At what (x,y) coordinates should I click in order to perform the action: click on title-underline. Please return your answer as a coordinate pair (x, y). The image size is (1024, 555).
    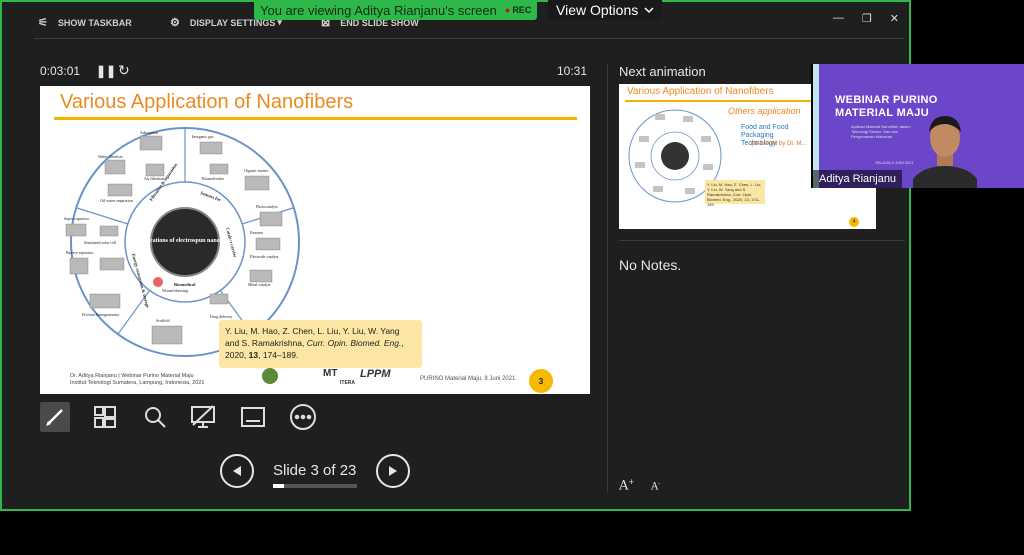
    Looking at the image, I should click on (315, 118).